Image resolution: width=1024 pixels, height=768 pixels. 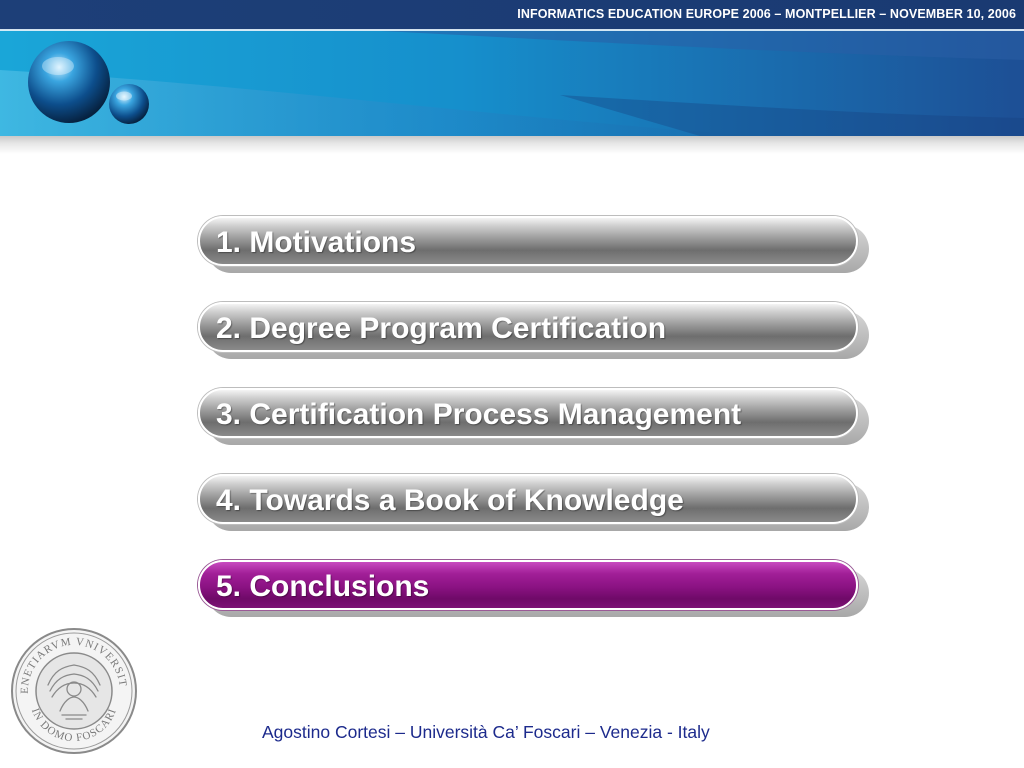 I want to click on agenda-item-conclusions: 5. Conclusions, so click(x=534, y=589).